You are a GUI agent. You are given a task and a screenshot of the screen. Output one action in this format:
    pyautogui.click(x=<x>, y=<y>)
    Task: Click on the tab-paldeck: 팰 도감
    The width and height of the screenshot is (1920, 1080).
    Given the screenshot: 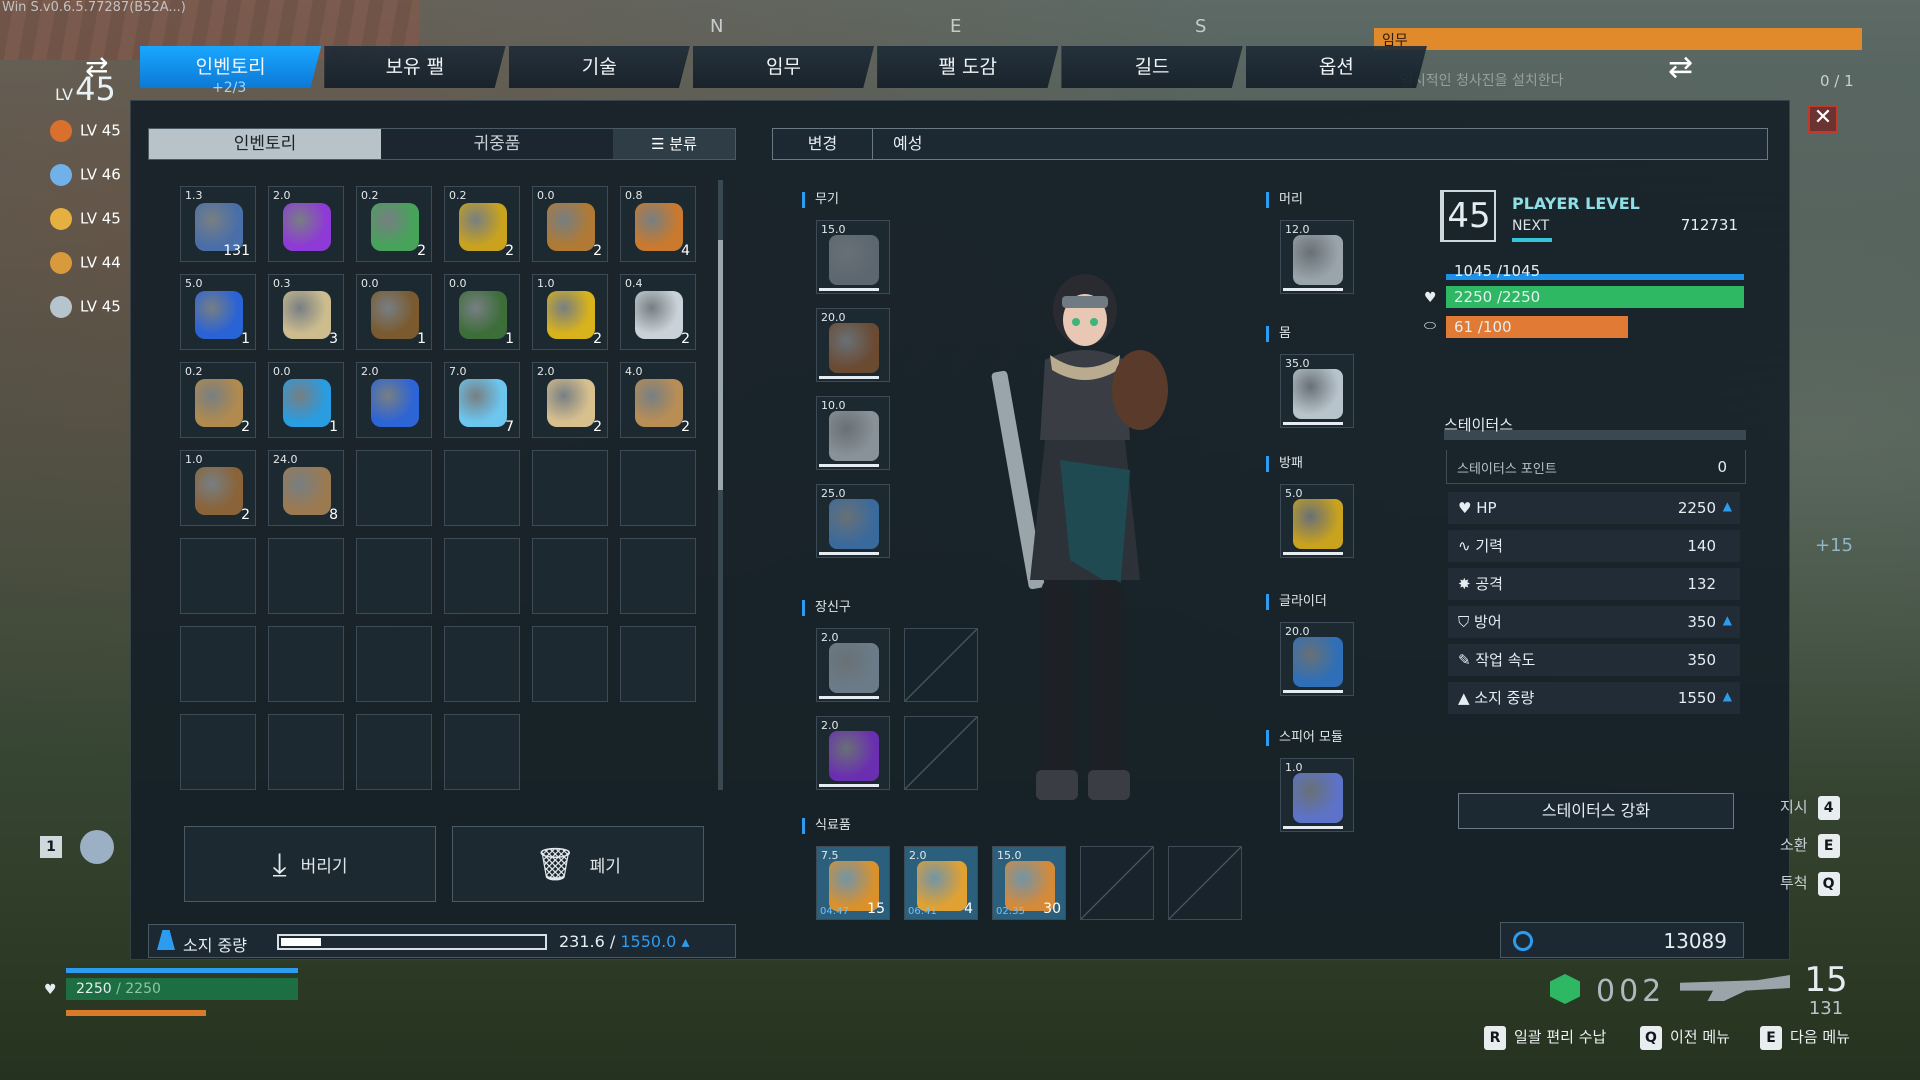 What is the action you would take?
    pyautogui.click(x=968, y=67)
    